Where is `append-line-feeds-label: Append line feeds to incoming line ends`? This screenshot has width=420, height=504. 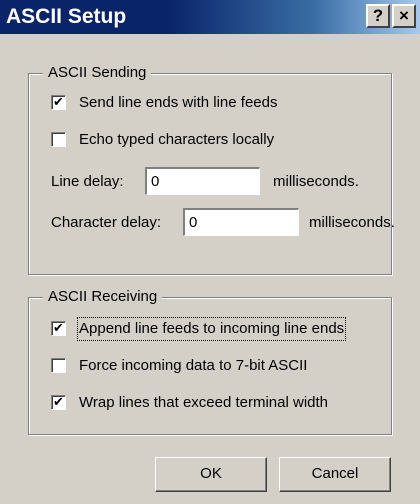
append-line-feeds-label: Append line feeds to incoming line ends is located at coordinates (211, 329).